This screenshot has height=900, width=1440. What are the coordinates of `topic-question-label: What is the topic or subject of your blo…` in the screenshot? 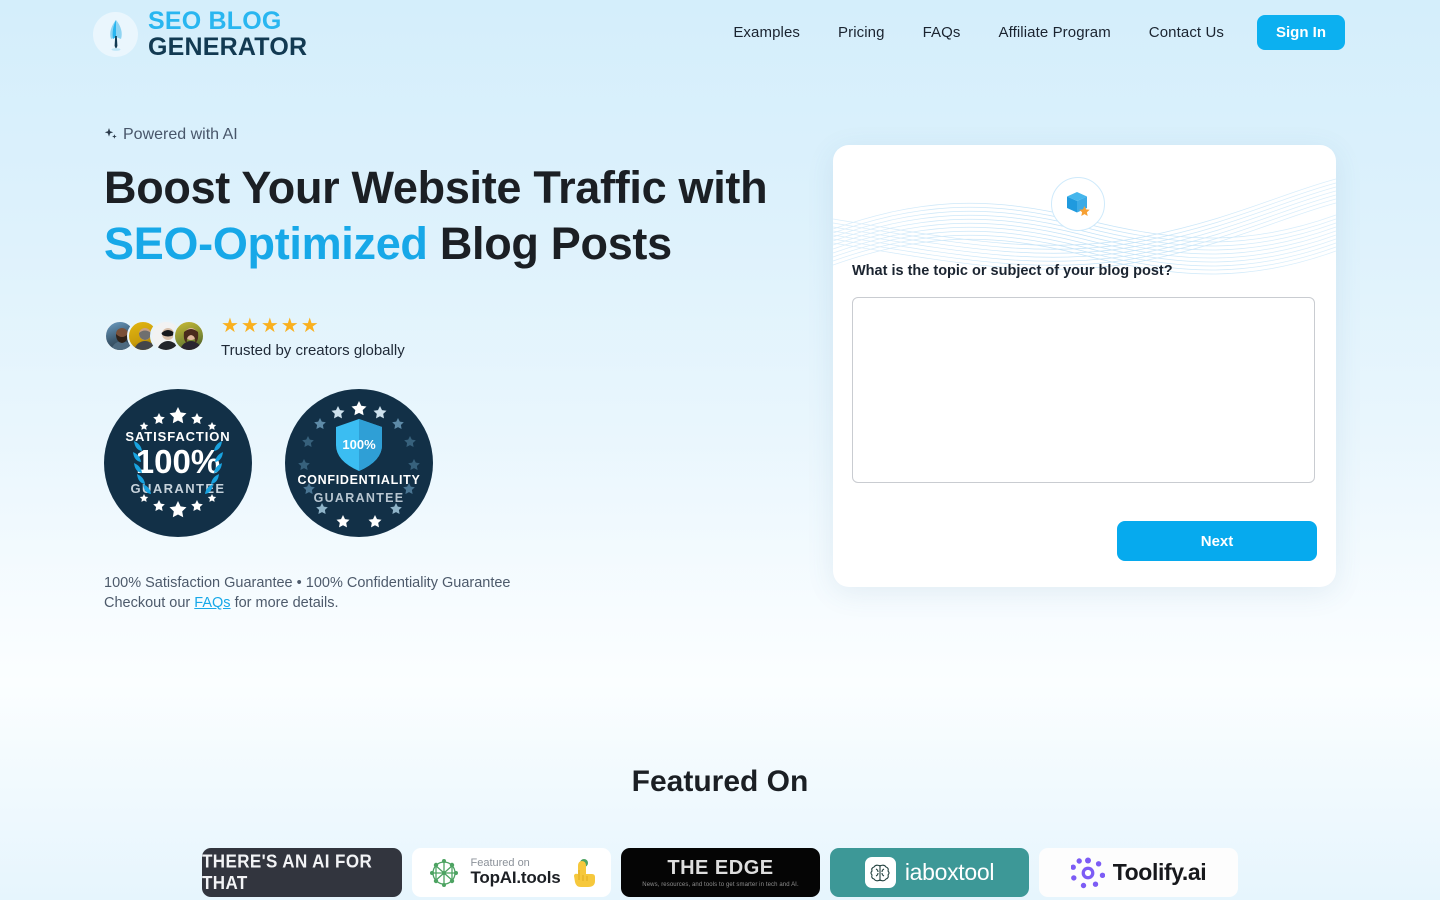 It's located at (1012, 271).